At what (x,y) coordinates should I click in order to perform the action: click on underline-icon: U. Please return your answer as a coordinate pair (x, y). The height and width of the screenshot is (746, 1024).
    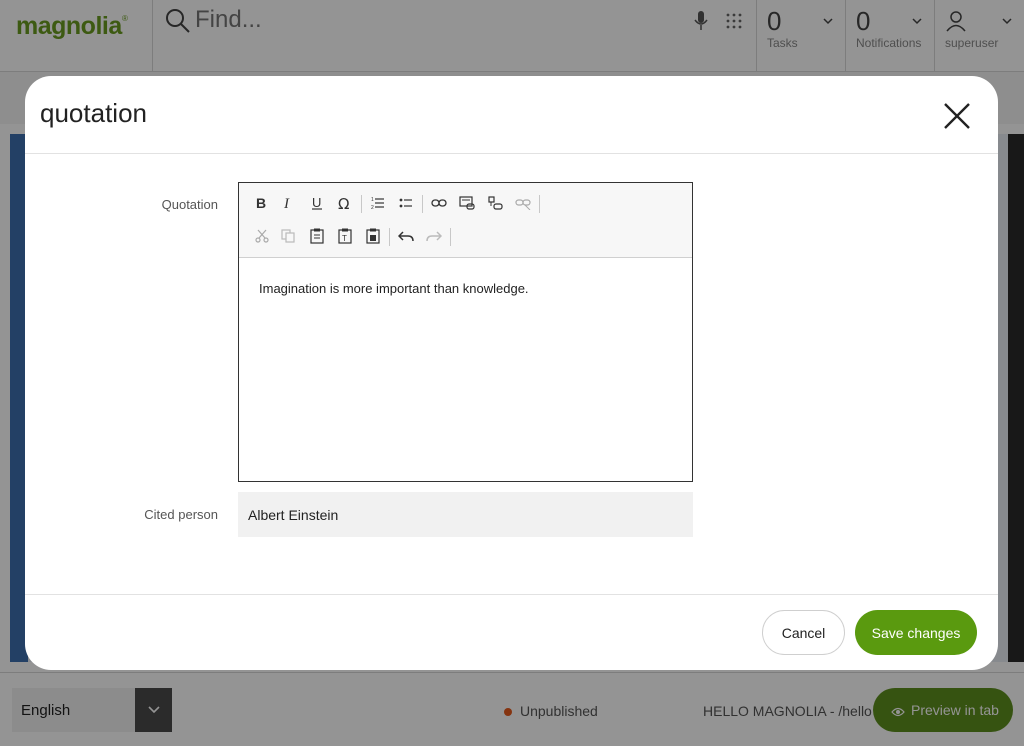
    Looking at the image, I should click on (317, 203).